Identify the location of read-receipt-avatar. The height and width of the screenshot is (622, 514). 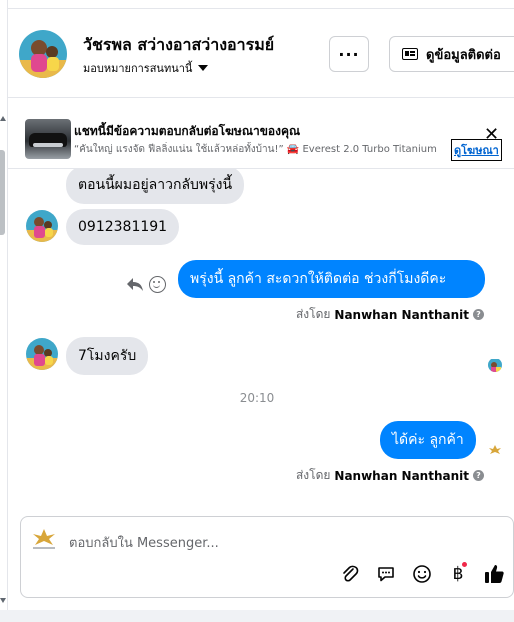
(495, 365).